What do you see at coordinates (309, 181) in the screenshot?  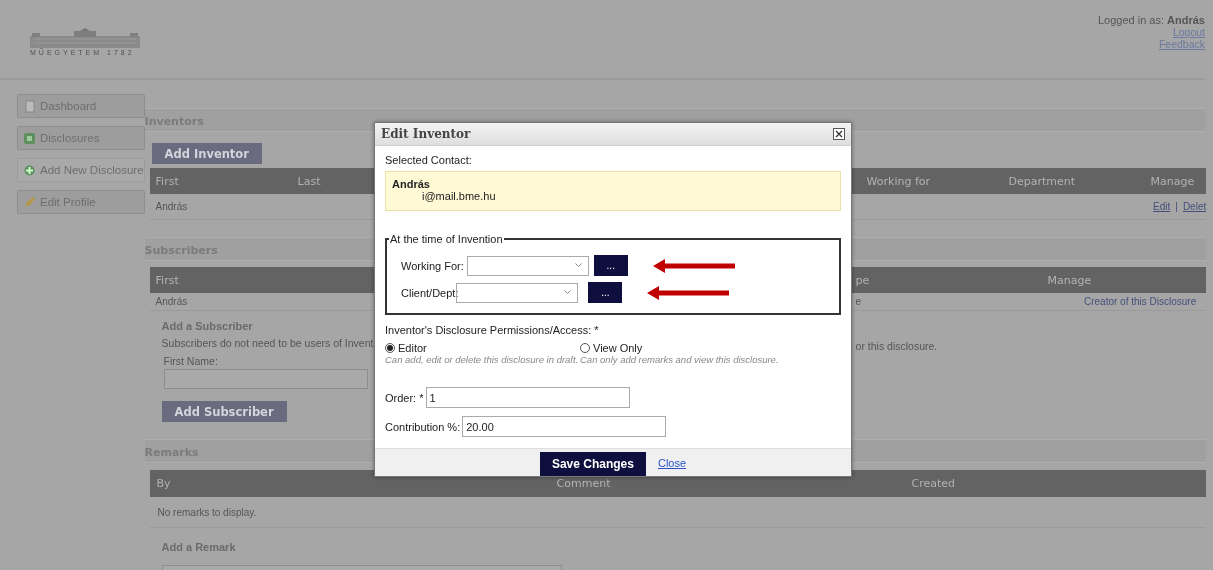 I see `column-header: Last` at bounding box center [309, 181].